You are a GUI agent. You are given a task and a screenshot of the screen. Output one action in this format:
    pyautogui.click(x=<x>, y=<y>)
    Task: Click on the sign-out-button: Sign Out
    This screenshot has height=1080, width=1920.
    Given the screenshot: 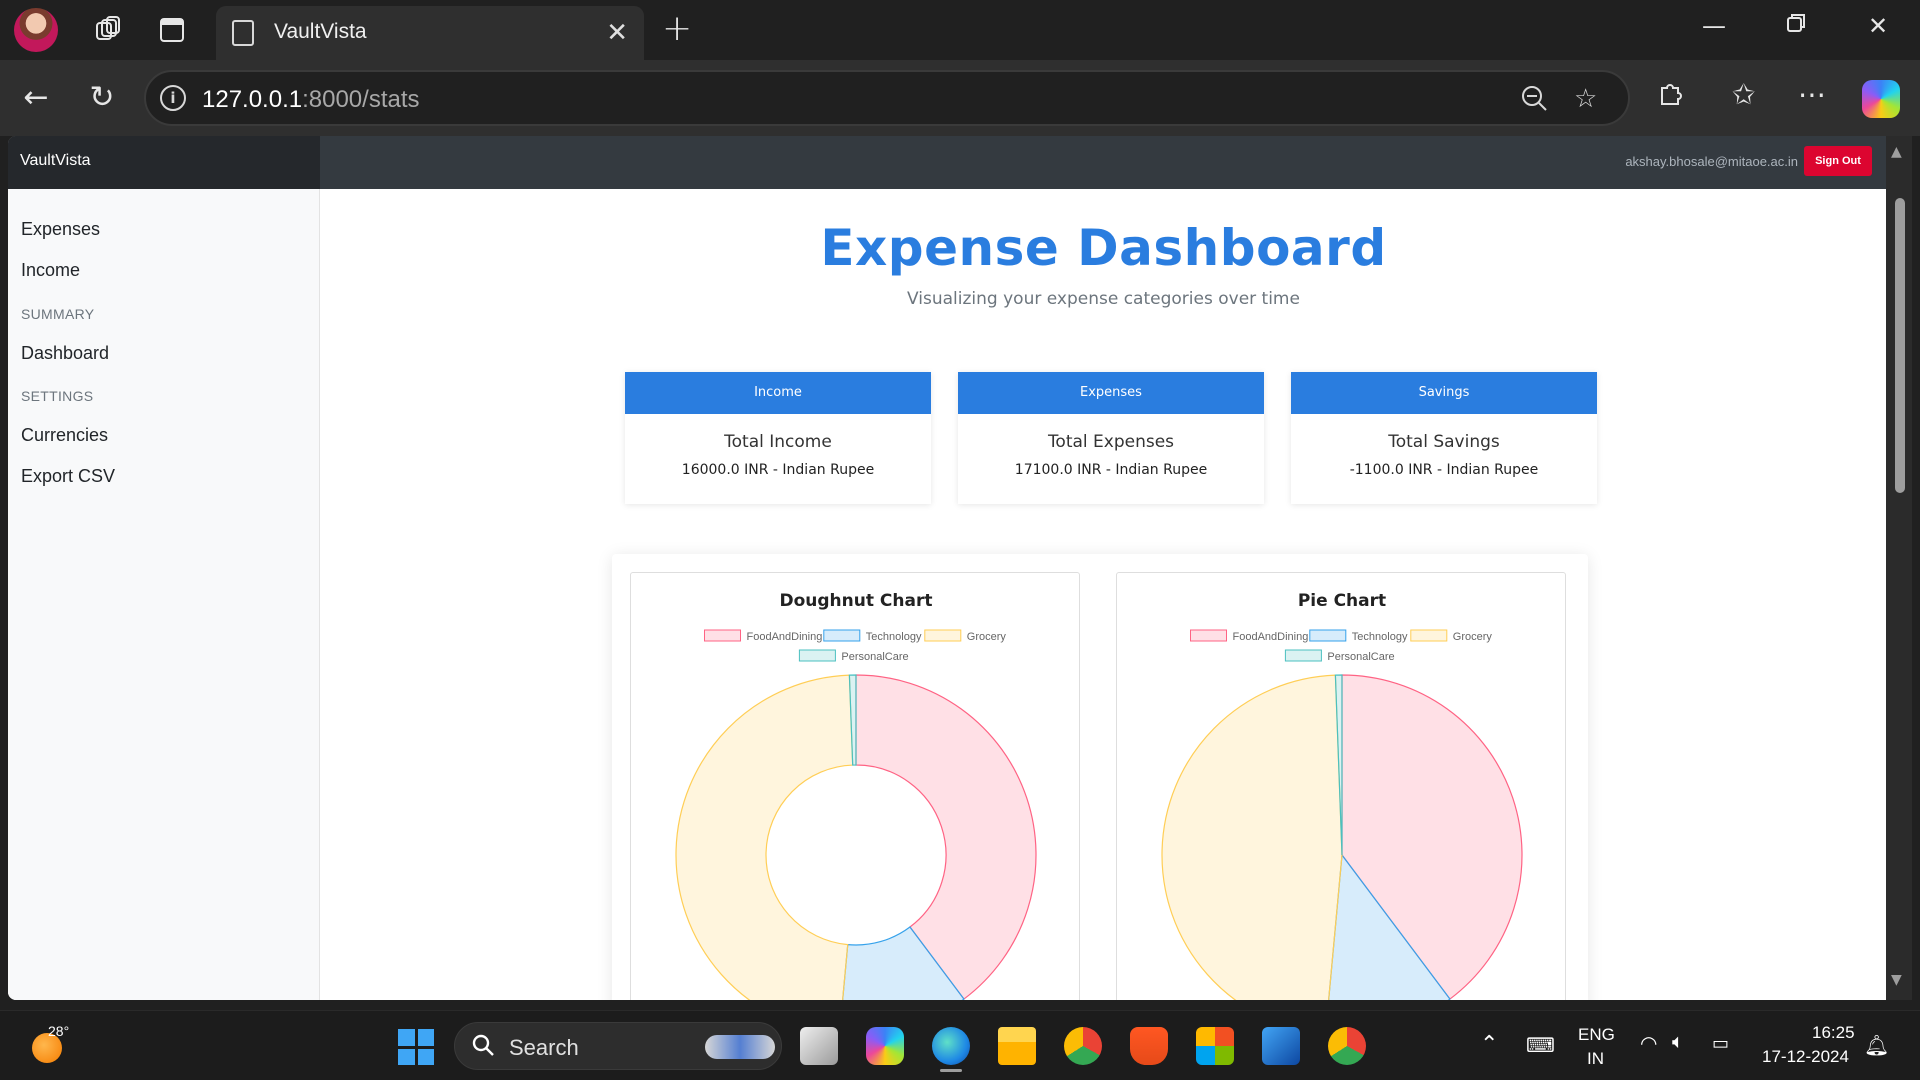 What is the action you would take?
    pyautogui.click(x=1838, y=161)
    